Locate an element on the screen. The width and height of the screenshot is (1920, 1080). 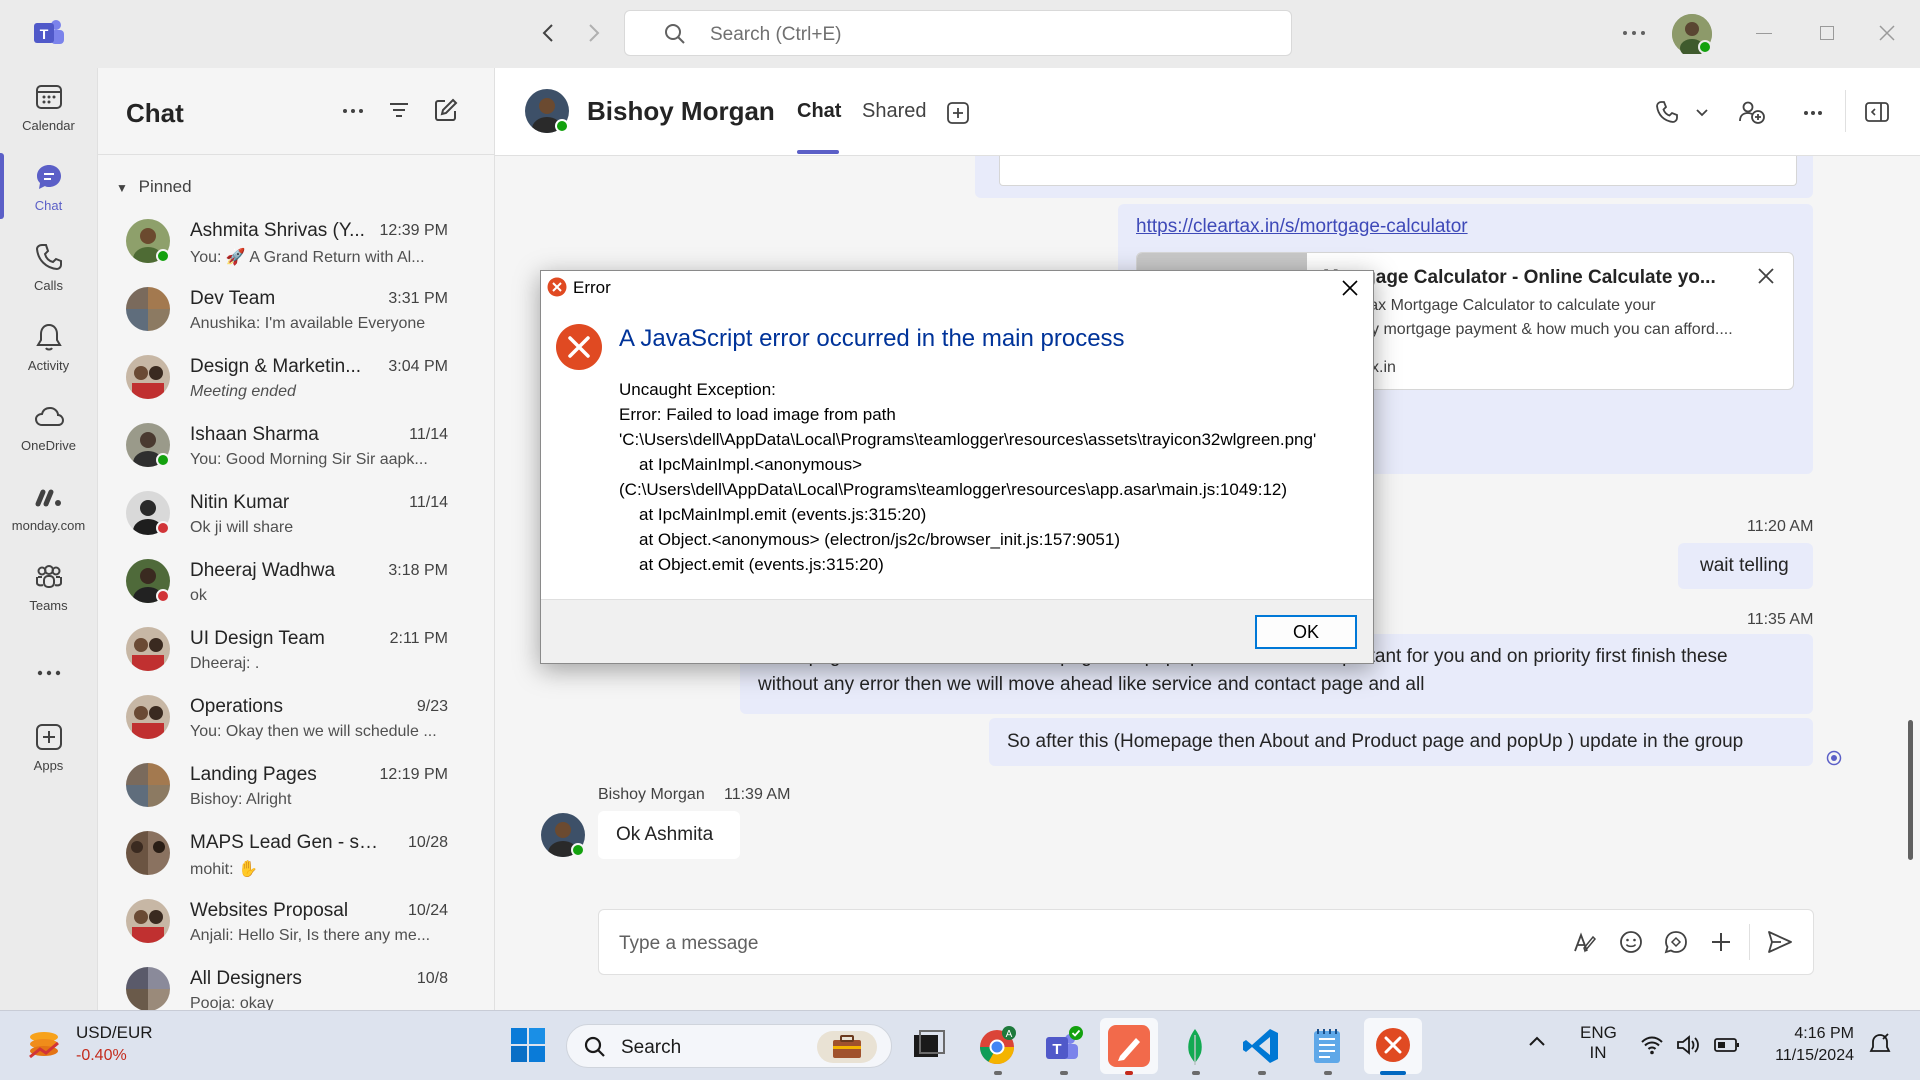
widget-value: -0.40% is located at coordinates (101, 1055).